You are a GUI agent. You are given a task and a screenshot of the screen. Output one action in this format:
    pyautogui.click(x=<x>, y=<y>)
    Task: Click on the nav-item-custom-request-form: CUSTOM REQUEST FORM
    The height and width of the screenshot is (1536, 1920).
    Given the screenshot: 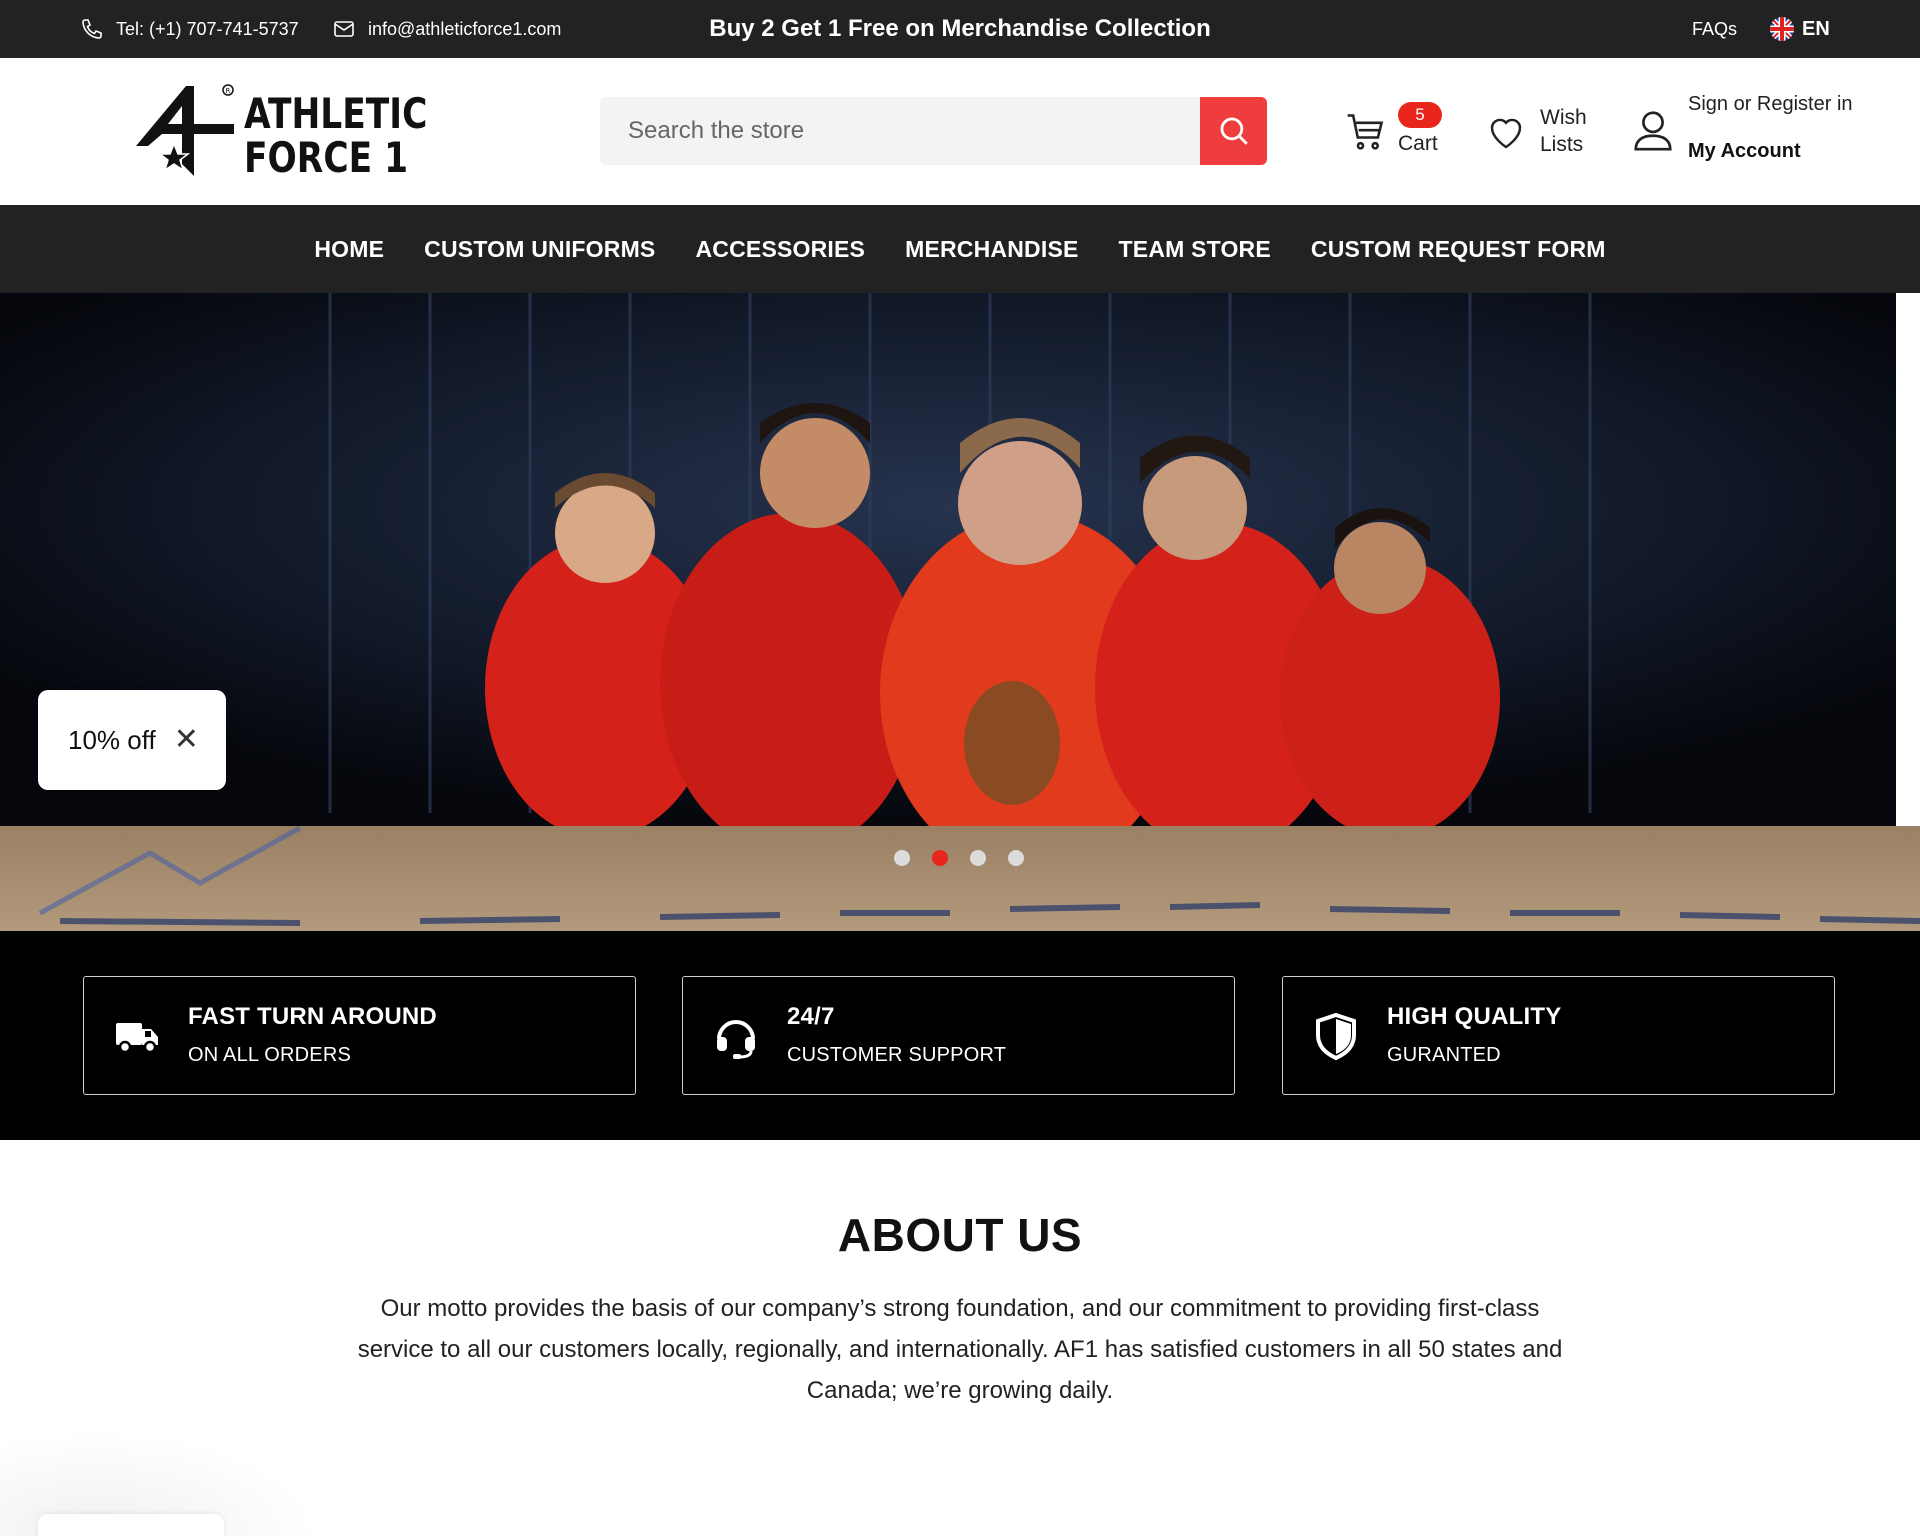 What is the action you would take?
    pyautogui.click(x=1458, y=249)
    